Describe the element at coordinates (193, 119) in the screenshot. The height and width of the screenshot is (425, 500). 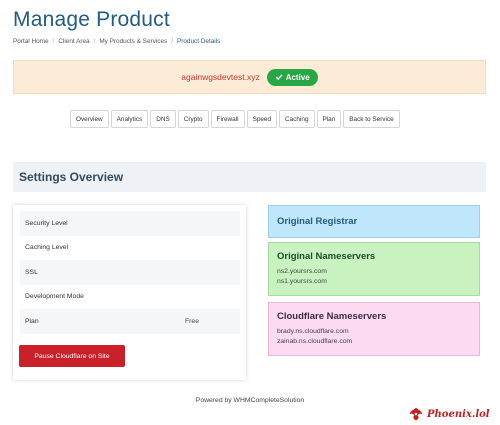
I see `tab-crypto: Crypto` at that location.